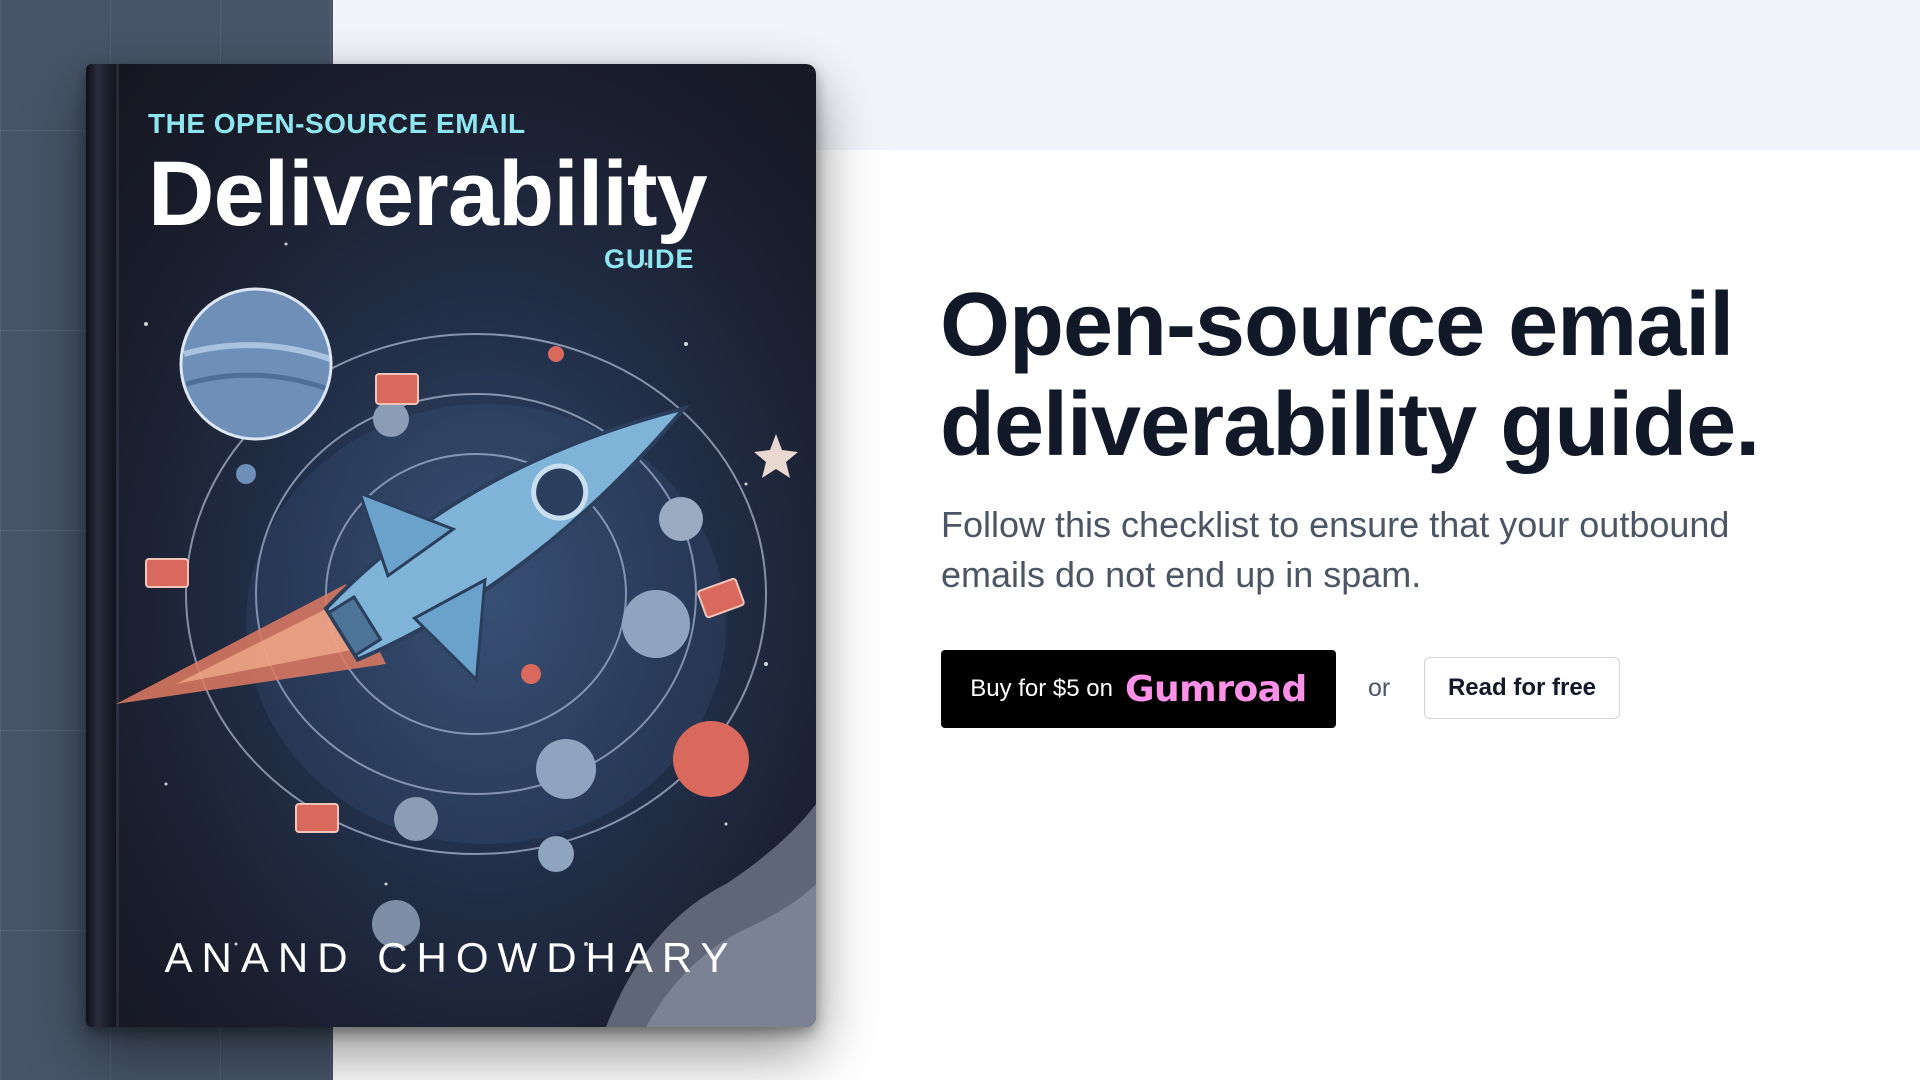 The image size is (1920, 1080). Describe the element at coordinates (101, 545) in the screenshot. I see `book-spine` at that location.